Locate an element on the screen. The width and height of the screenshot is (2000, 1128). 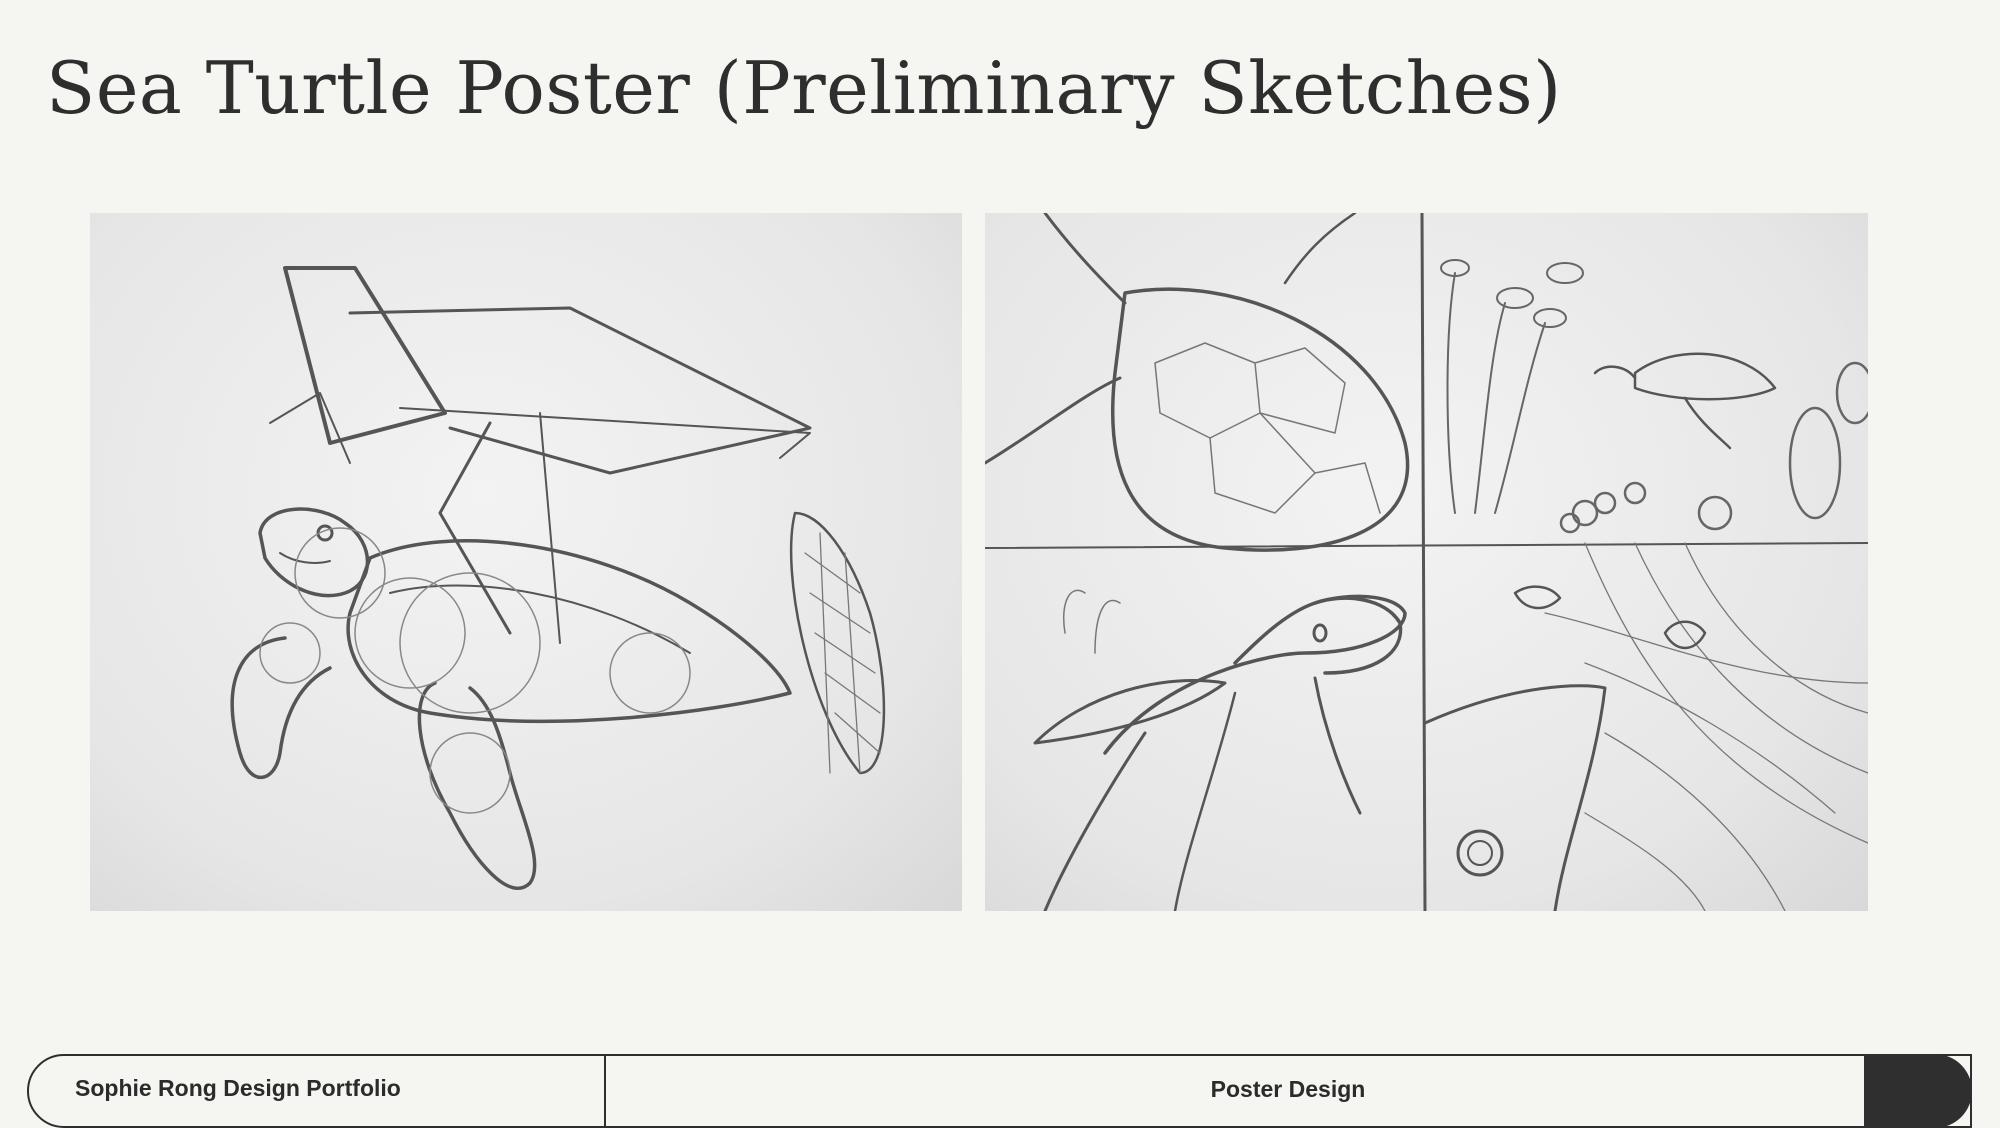
page-title: Sea Turtle Poster (Preliminary Sketches) is located at coordinates (804, 88).